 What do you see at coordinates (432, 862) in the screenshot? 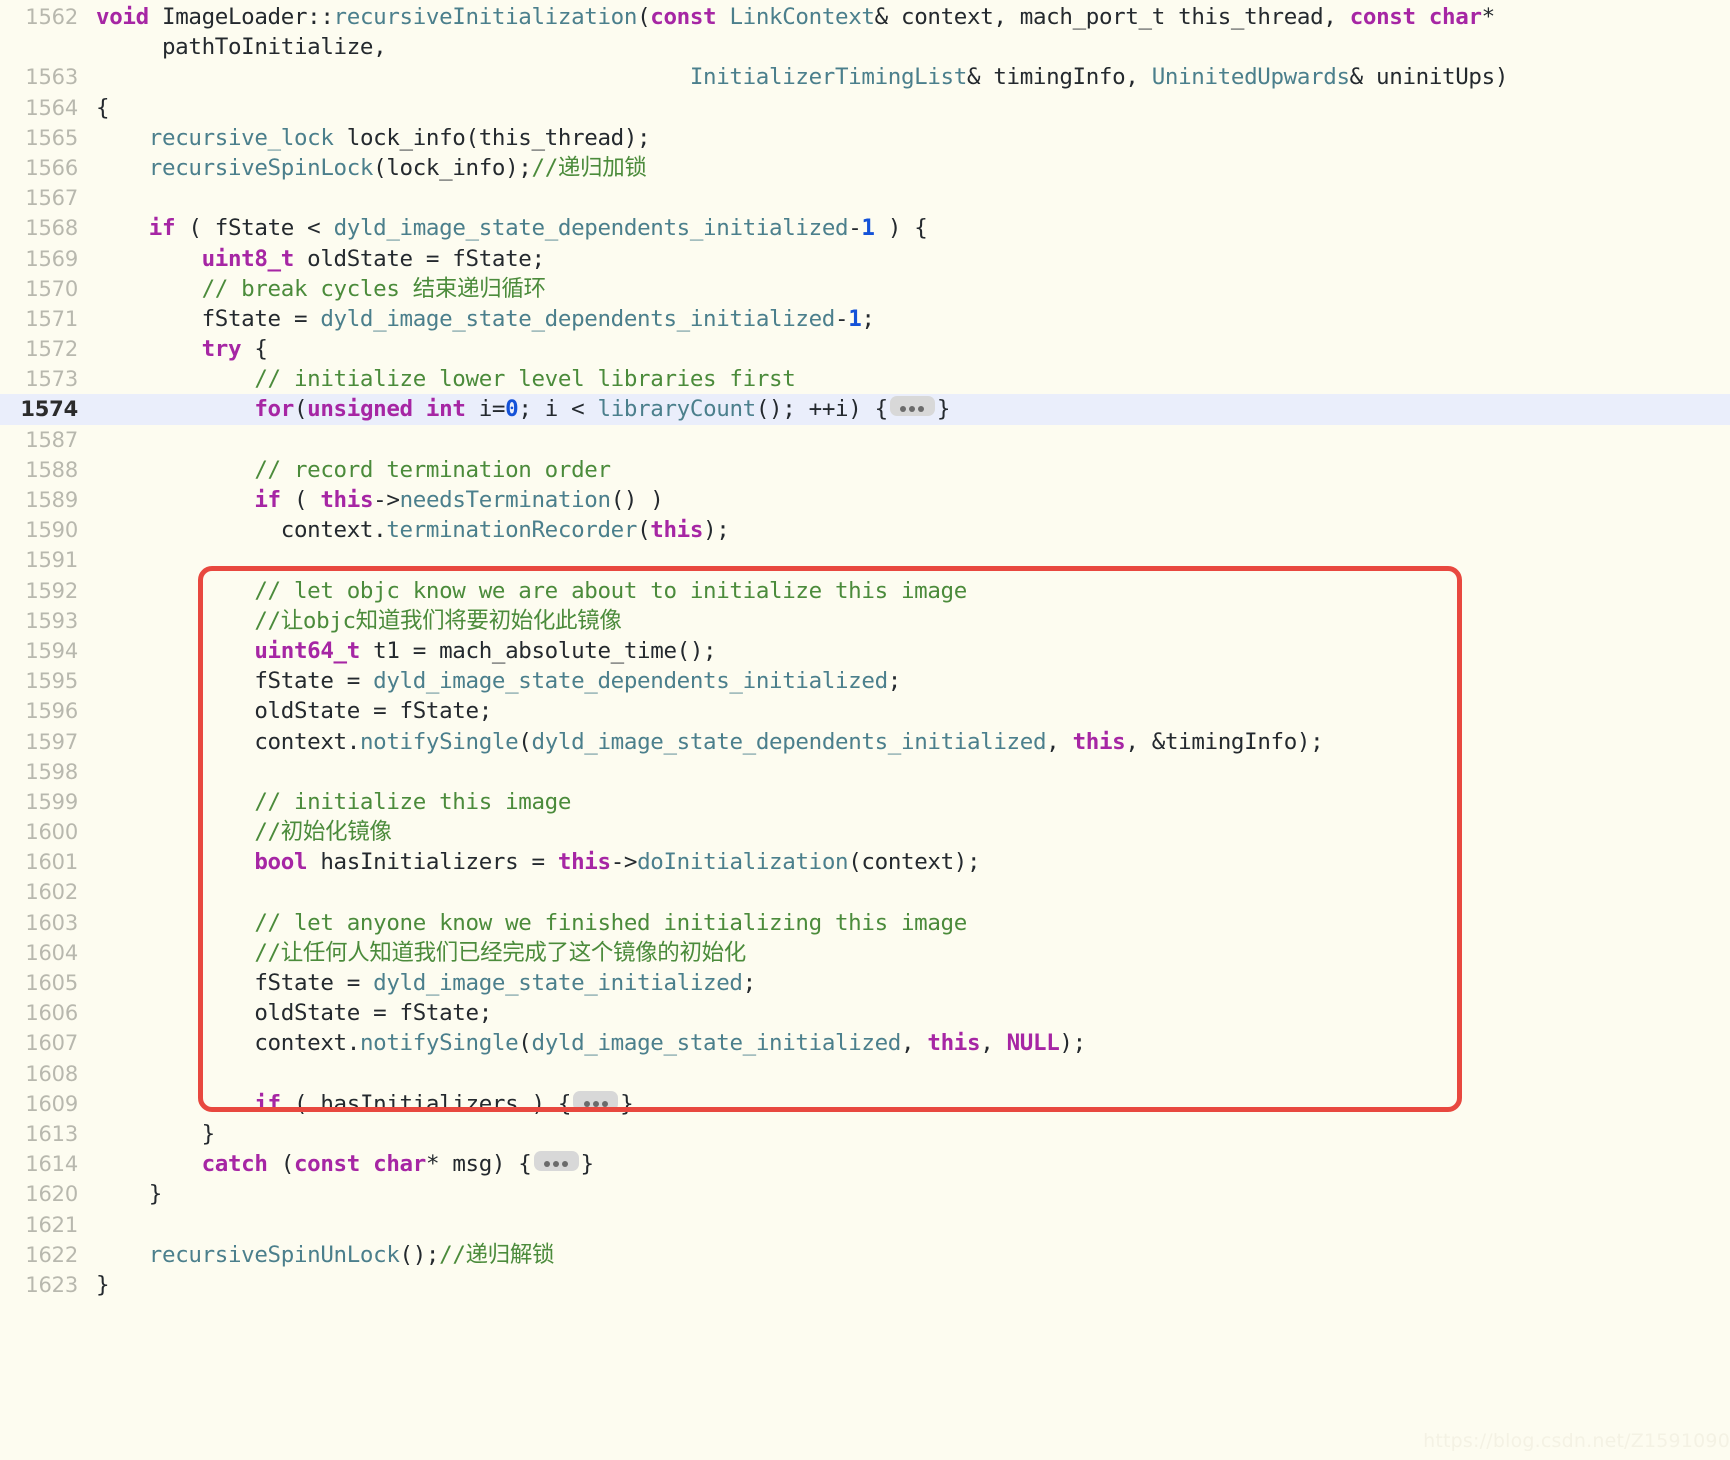
I see `token-plain: hasInitializers =` at bounding box center [432, 862].